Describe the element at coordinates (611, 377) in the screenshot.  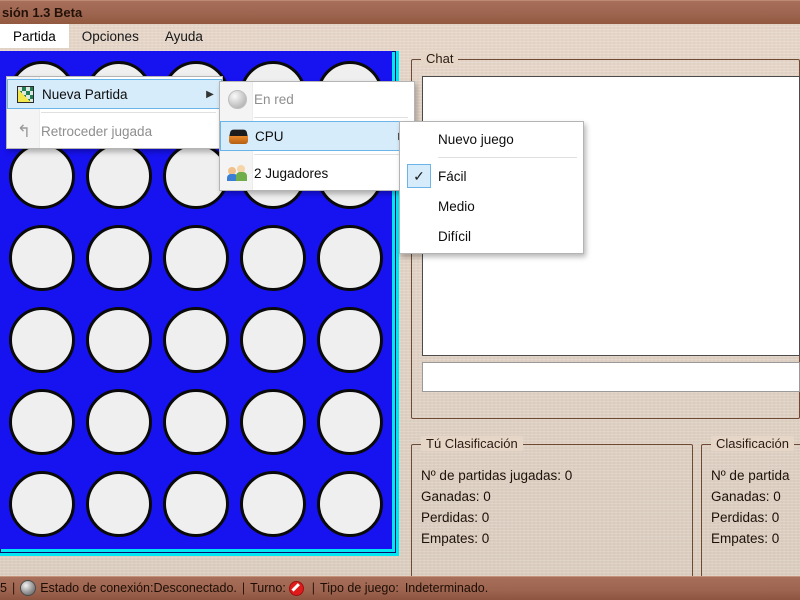
I see `chat-input` at that location.